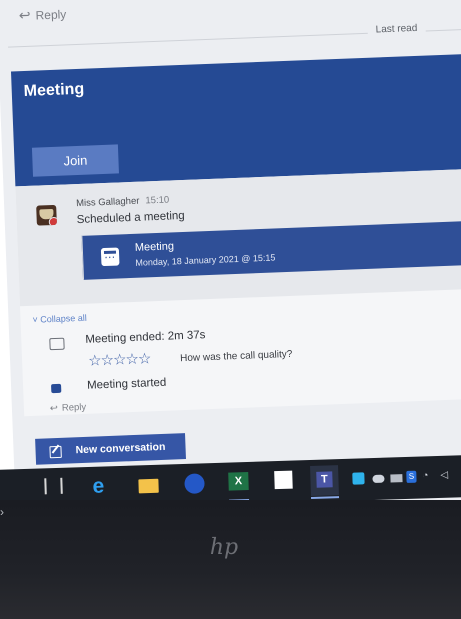 The image size is (461, 619). I want to click on meeting-ended-text: Meeting ended: 2m 37s, so click(145, 337).